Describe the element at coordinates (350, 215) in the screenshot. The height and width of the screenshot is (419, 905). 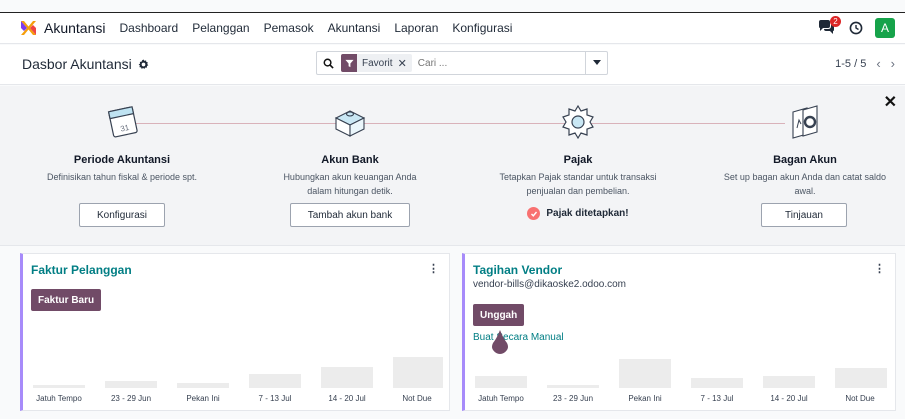
I see `add-bank-account-button: Tambah akun bank` at that location.